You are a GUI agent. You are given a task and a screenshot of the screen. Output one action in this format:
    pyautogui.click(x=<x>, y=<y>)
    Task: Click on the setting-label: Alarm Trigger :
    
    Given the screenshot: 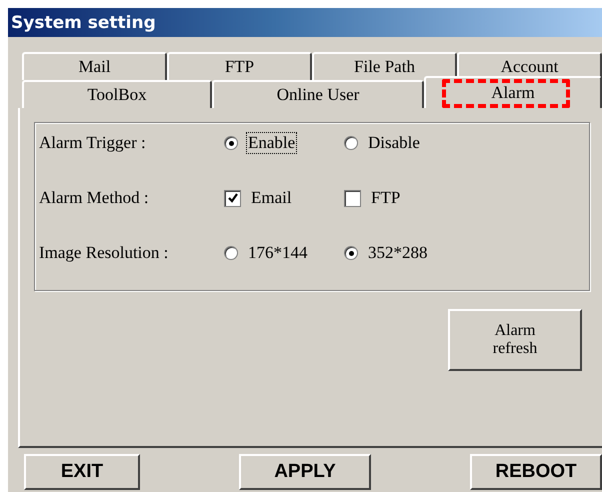 What is the action you would take?
    pyautogui.click(x=93, y=143)
    